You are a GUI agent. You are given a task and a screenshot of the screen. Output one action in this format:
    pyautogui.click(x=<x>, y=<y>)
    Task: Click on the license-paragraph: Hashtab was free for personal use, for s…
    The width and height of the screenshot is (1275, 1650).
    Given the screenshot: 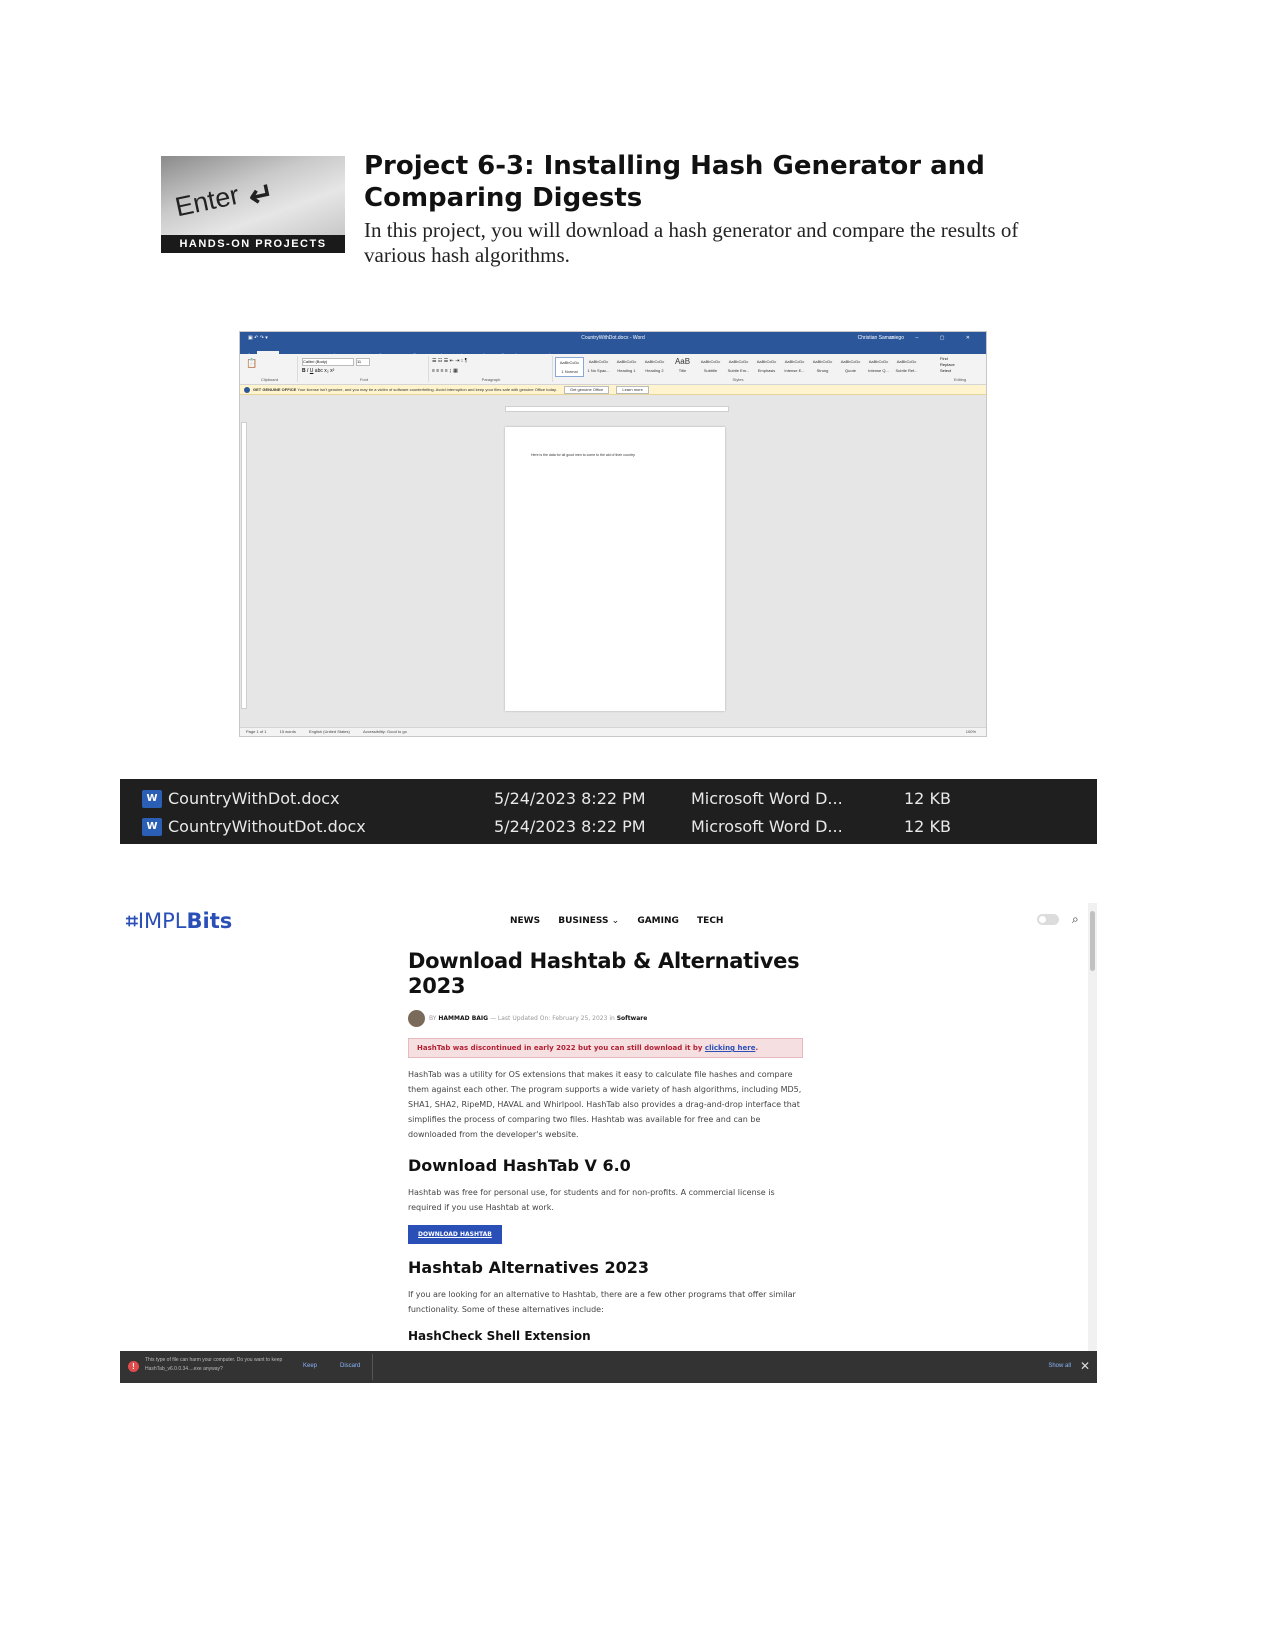 What is the action you would take?
    pyautogui.click(x=591, y=1200)
    